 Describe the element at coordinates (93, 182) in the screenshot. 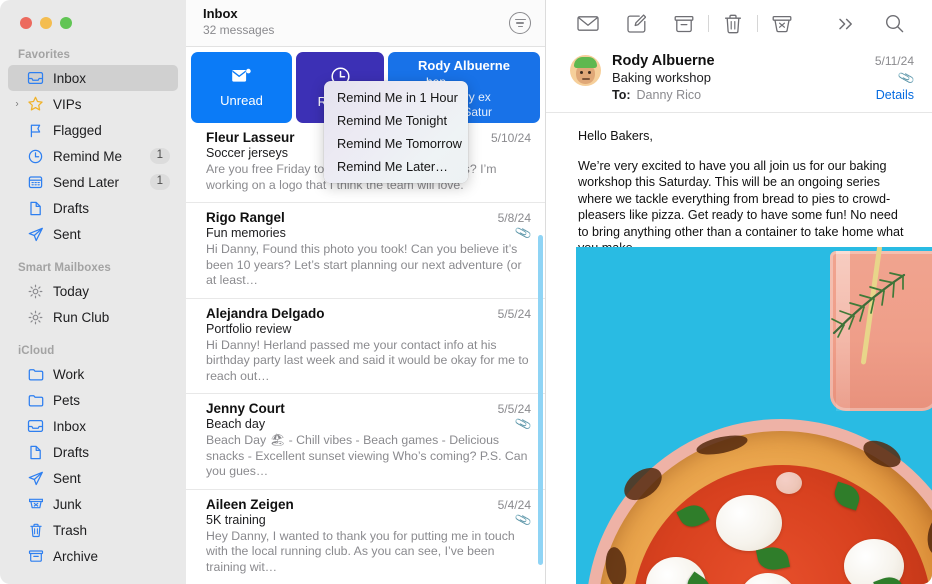

I see `sidebar-item-send-later: Send Later 1` at that location.